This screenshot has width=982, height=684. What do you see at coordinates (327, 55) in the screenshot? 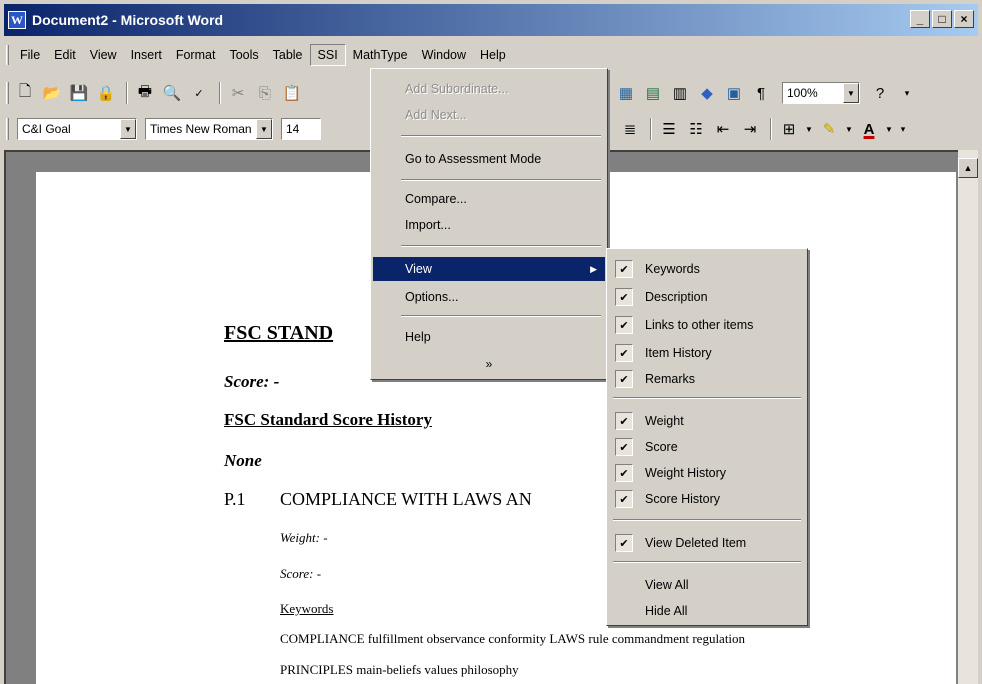
I see `menu-ssi: SSI` at bounding box center [327, 55].